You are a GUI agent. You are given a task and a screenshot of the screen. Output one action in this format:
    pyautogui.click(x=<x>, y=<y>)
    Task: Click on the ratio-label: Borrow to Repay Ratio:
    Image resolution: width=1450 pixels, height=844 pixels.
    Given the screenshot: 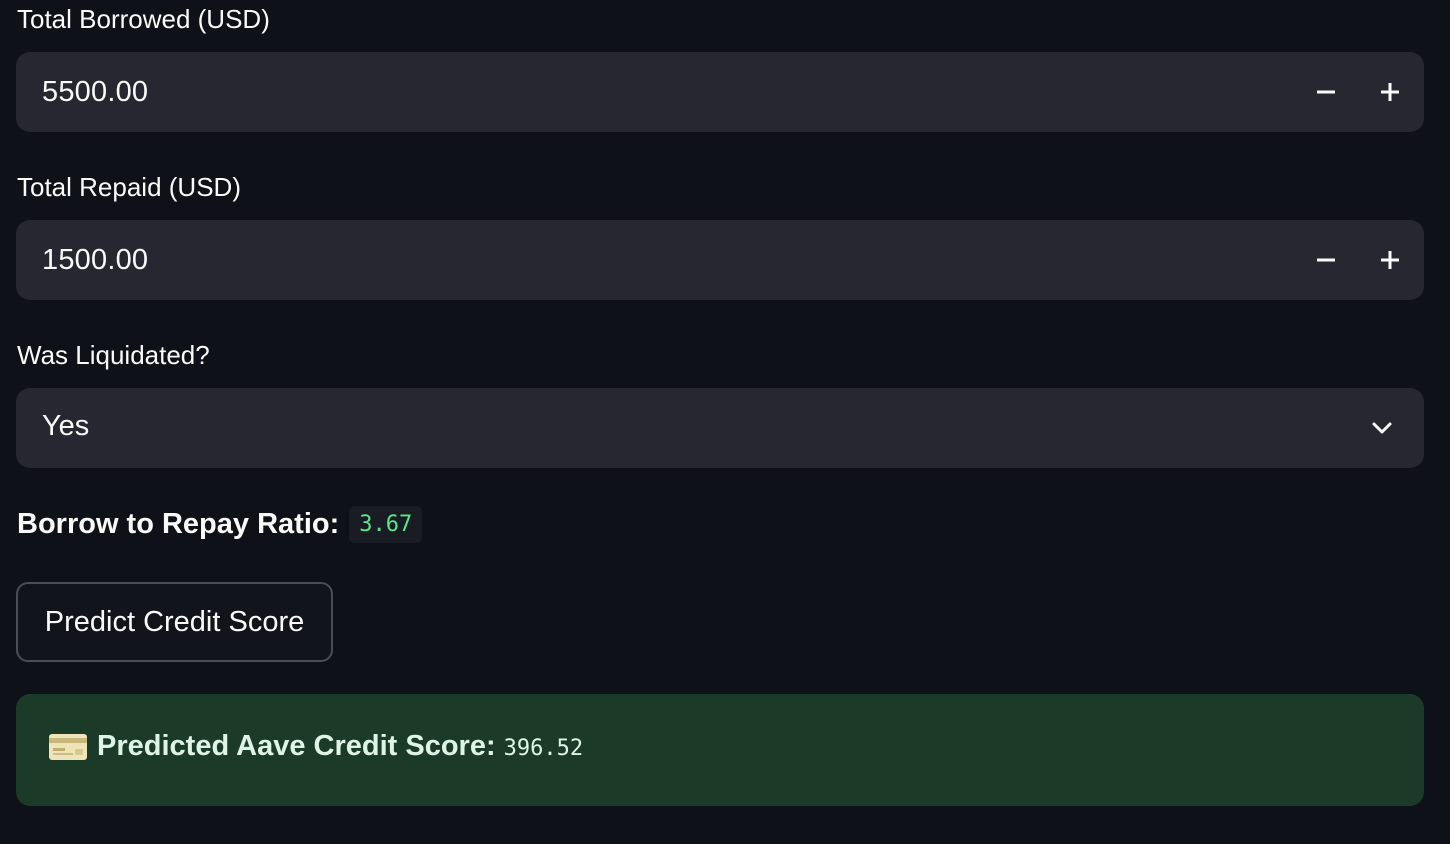 What is the action you would take?
    pyautogui.click(x=178, y=524)
    